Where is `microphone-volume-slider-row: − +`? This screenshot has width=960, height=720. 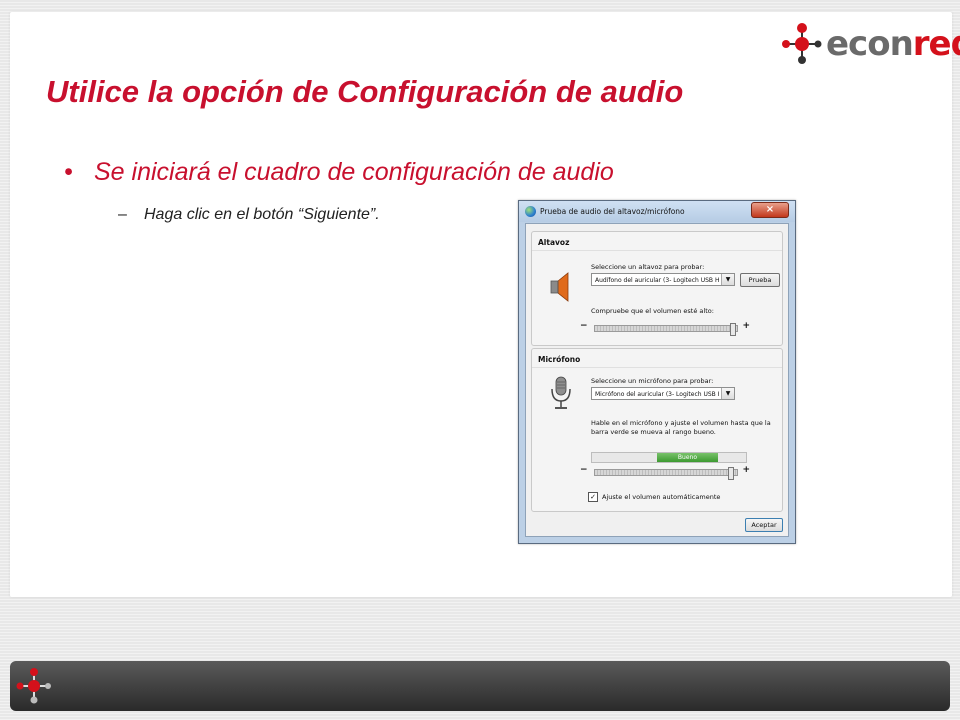 microphone-volume-slider-row: − + is located at coordinates (665, 472).